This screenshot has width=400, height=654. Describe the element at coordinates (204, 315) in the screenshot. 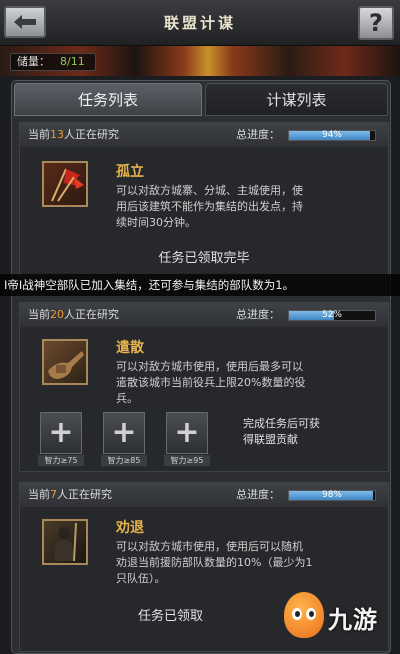

I see `card-header: 当前20人正在研究 总进度： 52%` at that location.